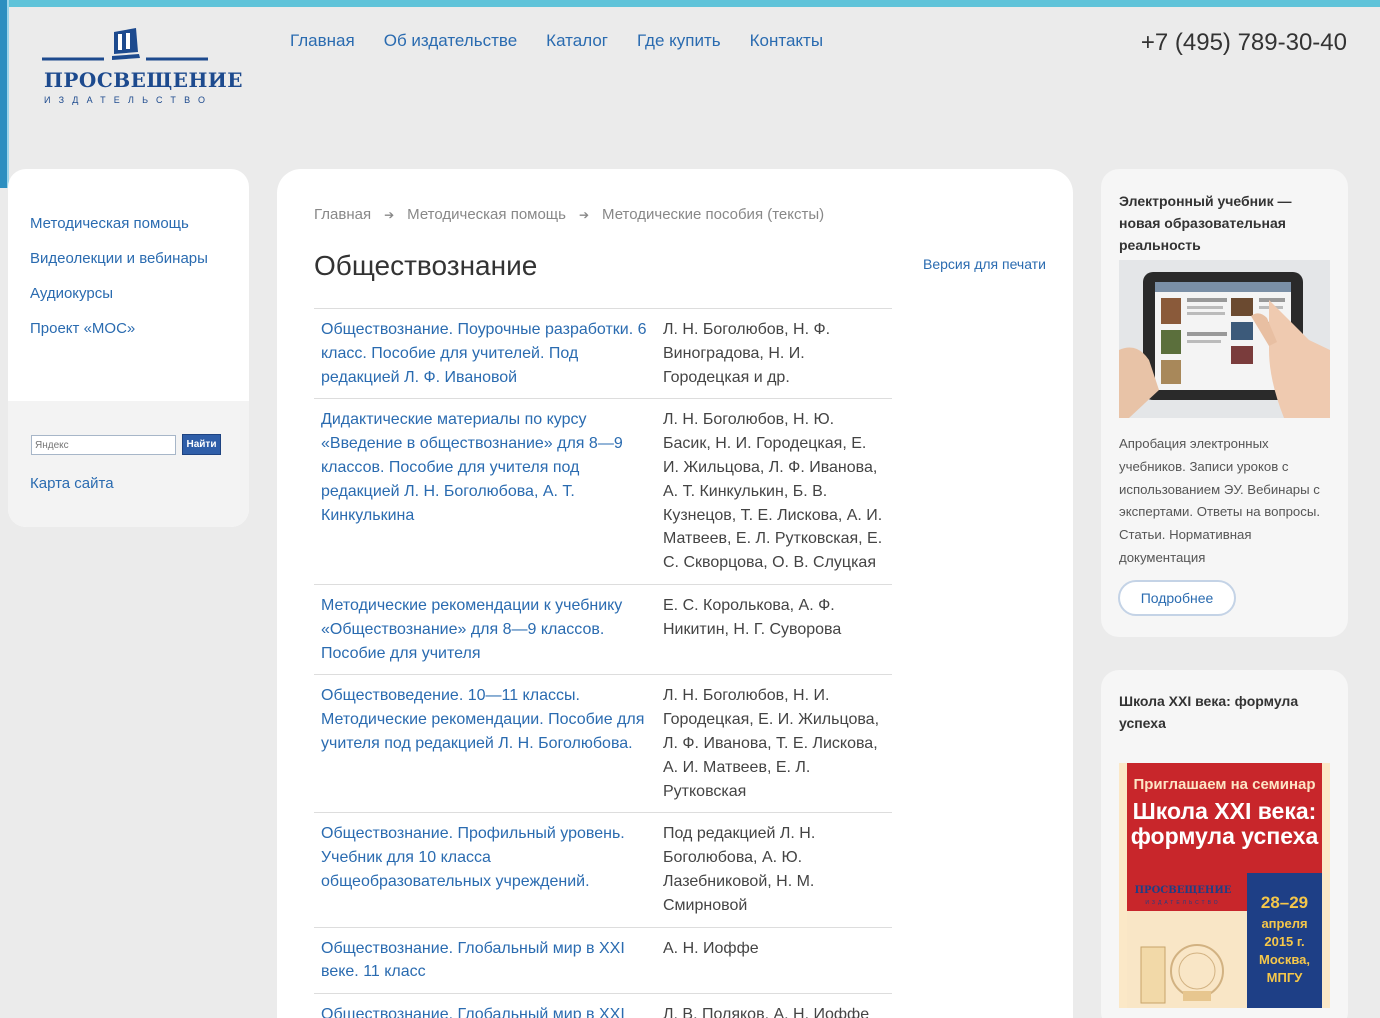  I want to click on top-accent-strip, so click(690, 3).